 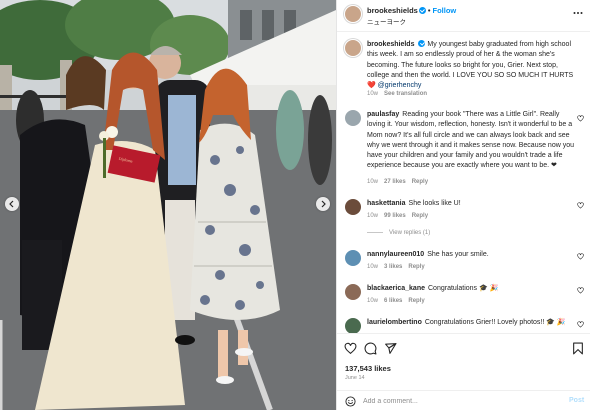 I want to click on comment-username: blackaerica_kane, so click(x=396, y=288).